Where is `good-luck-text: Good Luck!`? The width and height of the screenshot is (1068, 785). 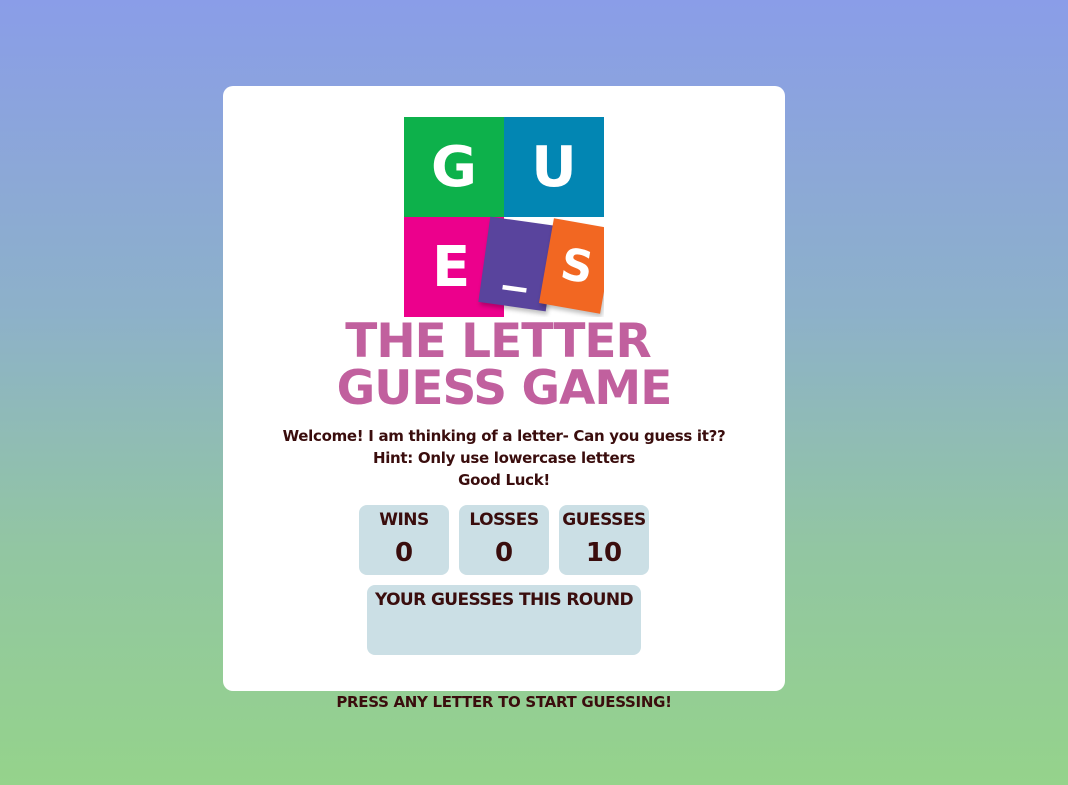 good-luck-text: Good Luck! is located at coordinates (504, 480).